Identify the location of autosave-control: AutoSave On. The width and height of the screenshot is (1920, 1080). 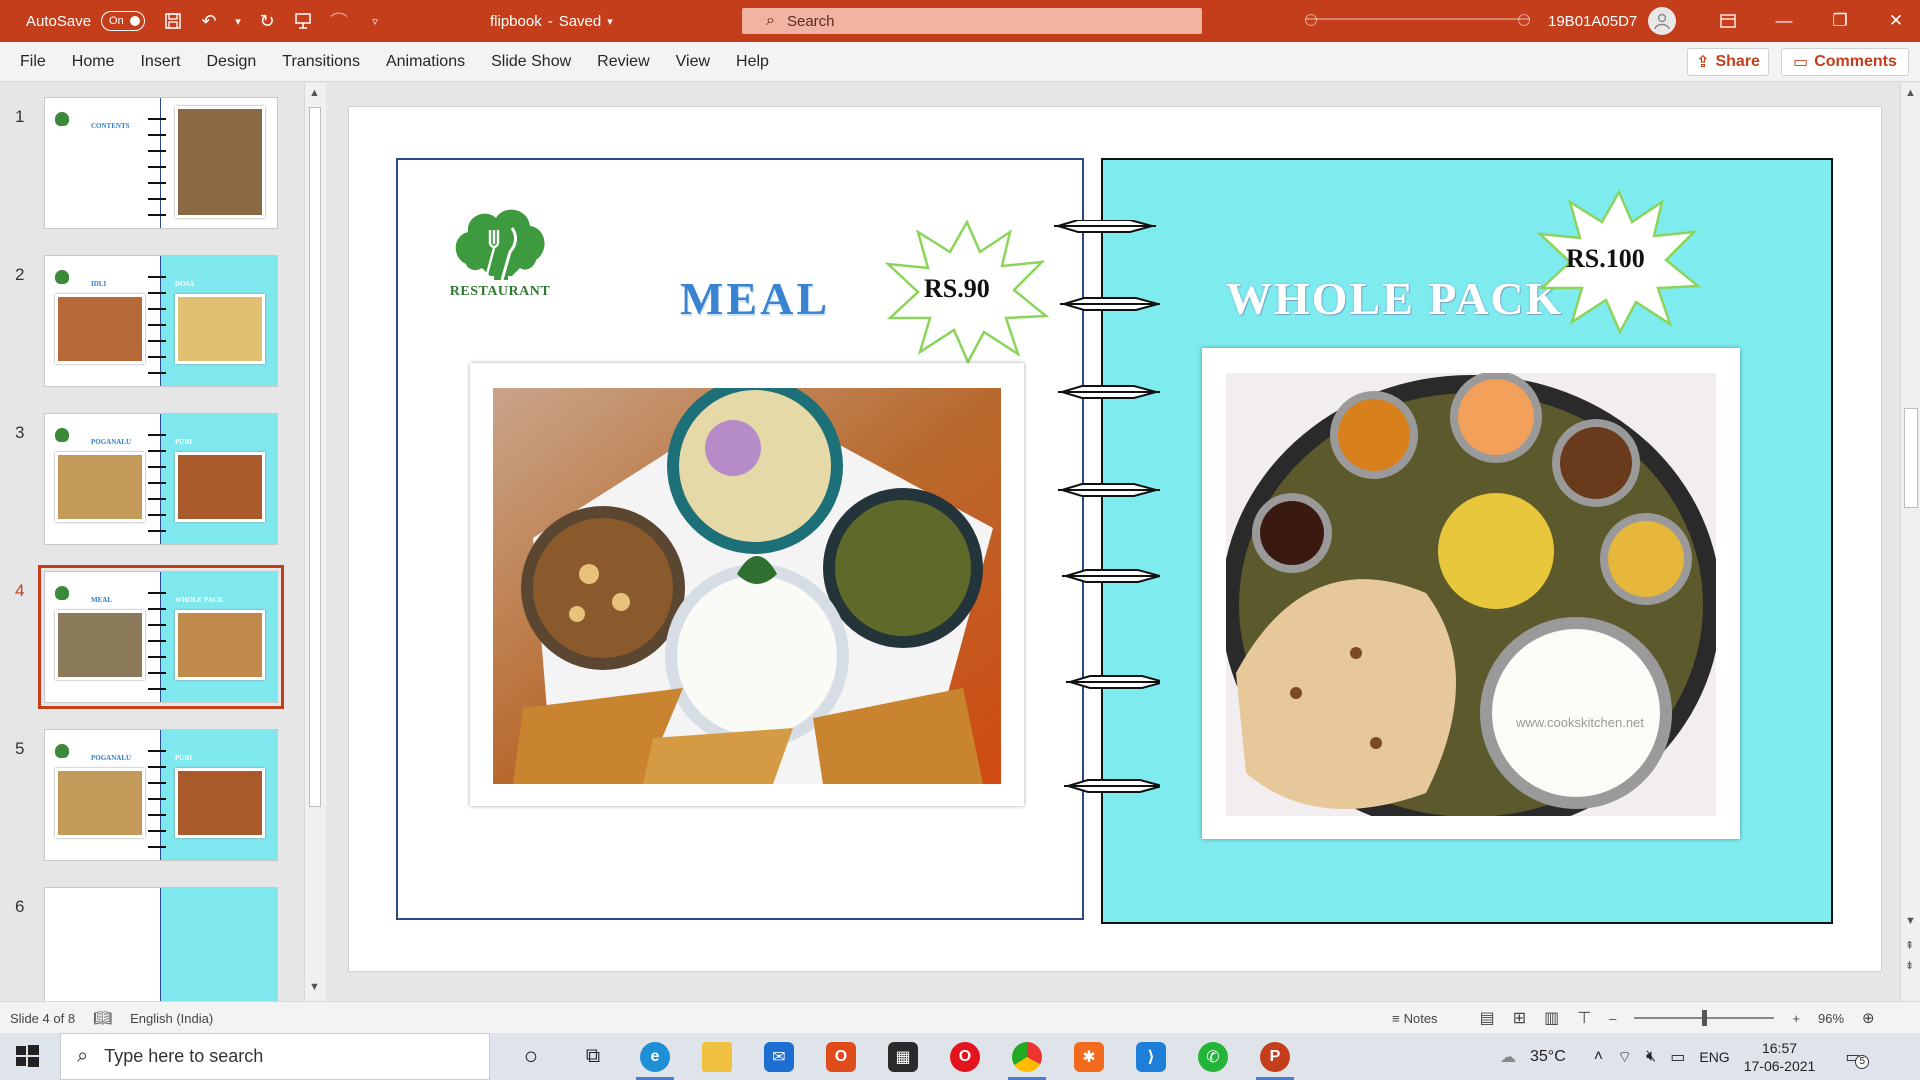
(86, 21).